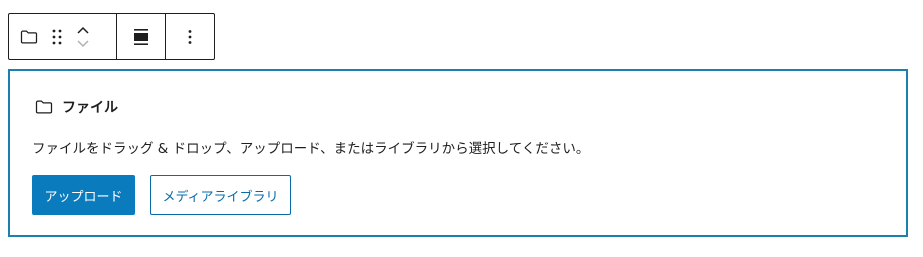 This screenshot has width=923, height=257. I want to click on move-up-button, so click(83, 30).